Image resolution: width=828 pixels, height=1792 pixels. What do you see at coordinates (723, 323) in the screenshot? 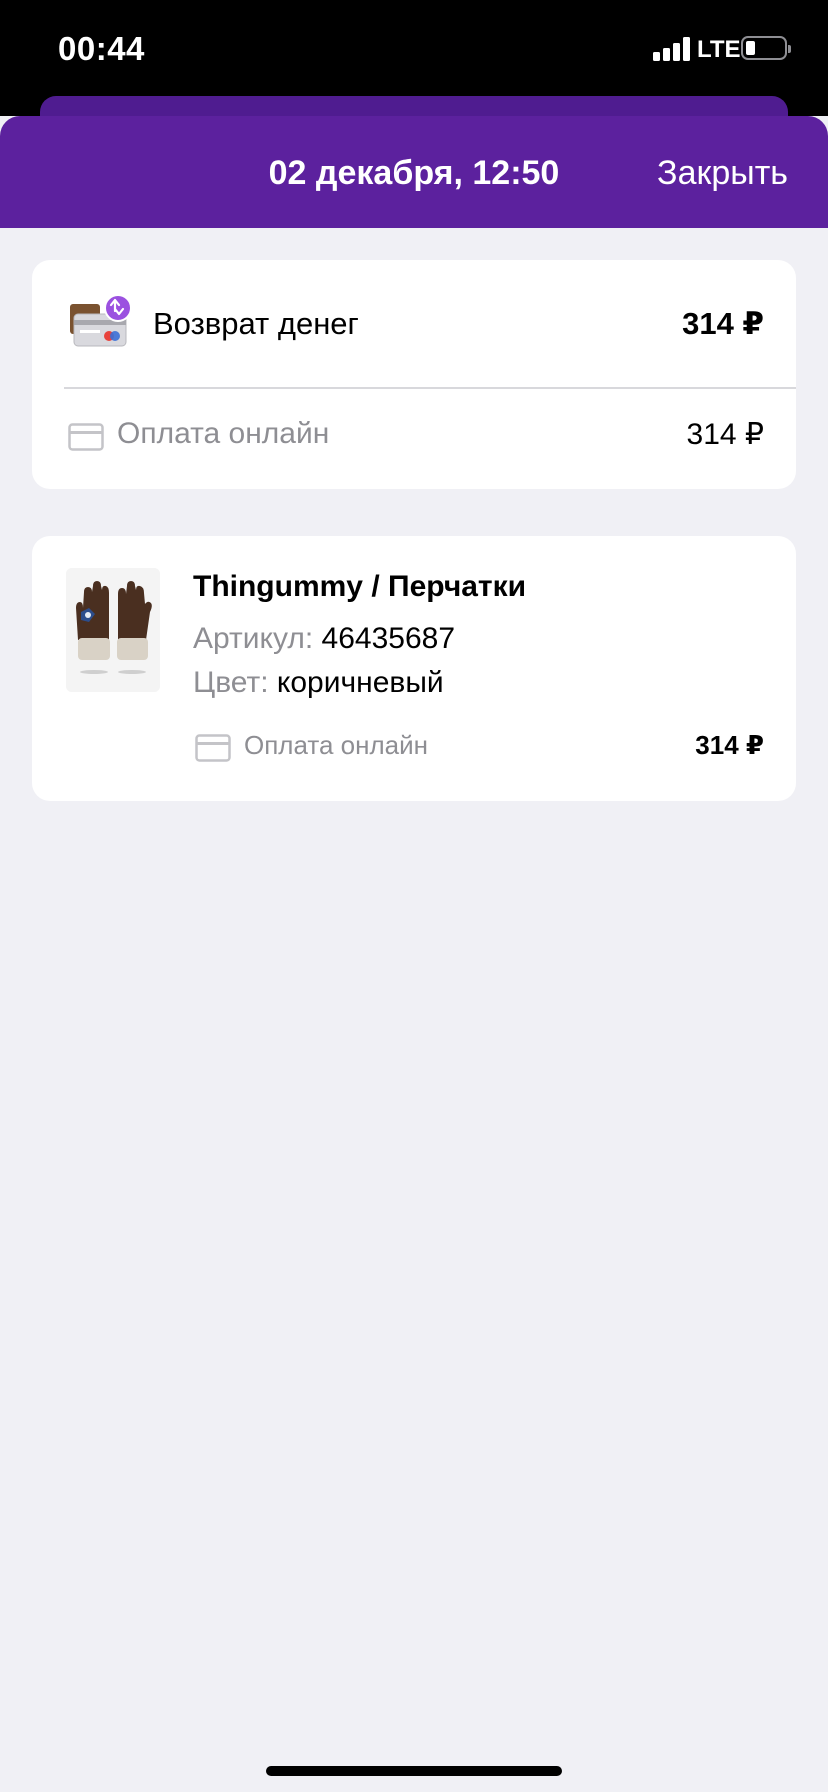
I see `refund-amount: 314 ₽` at bounding box center [723, 323].